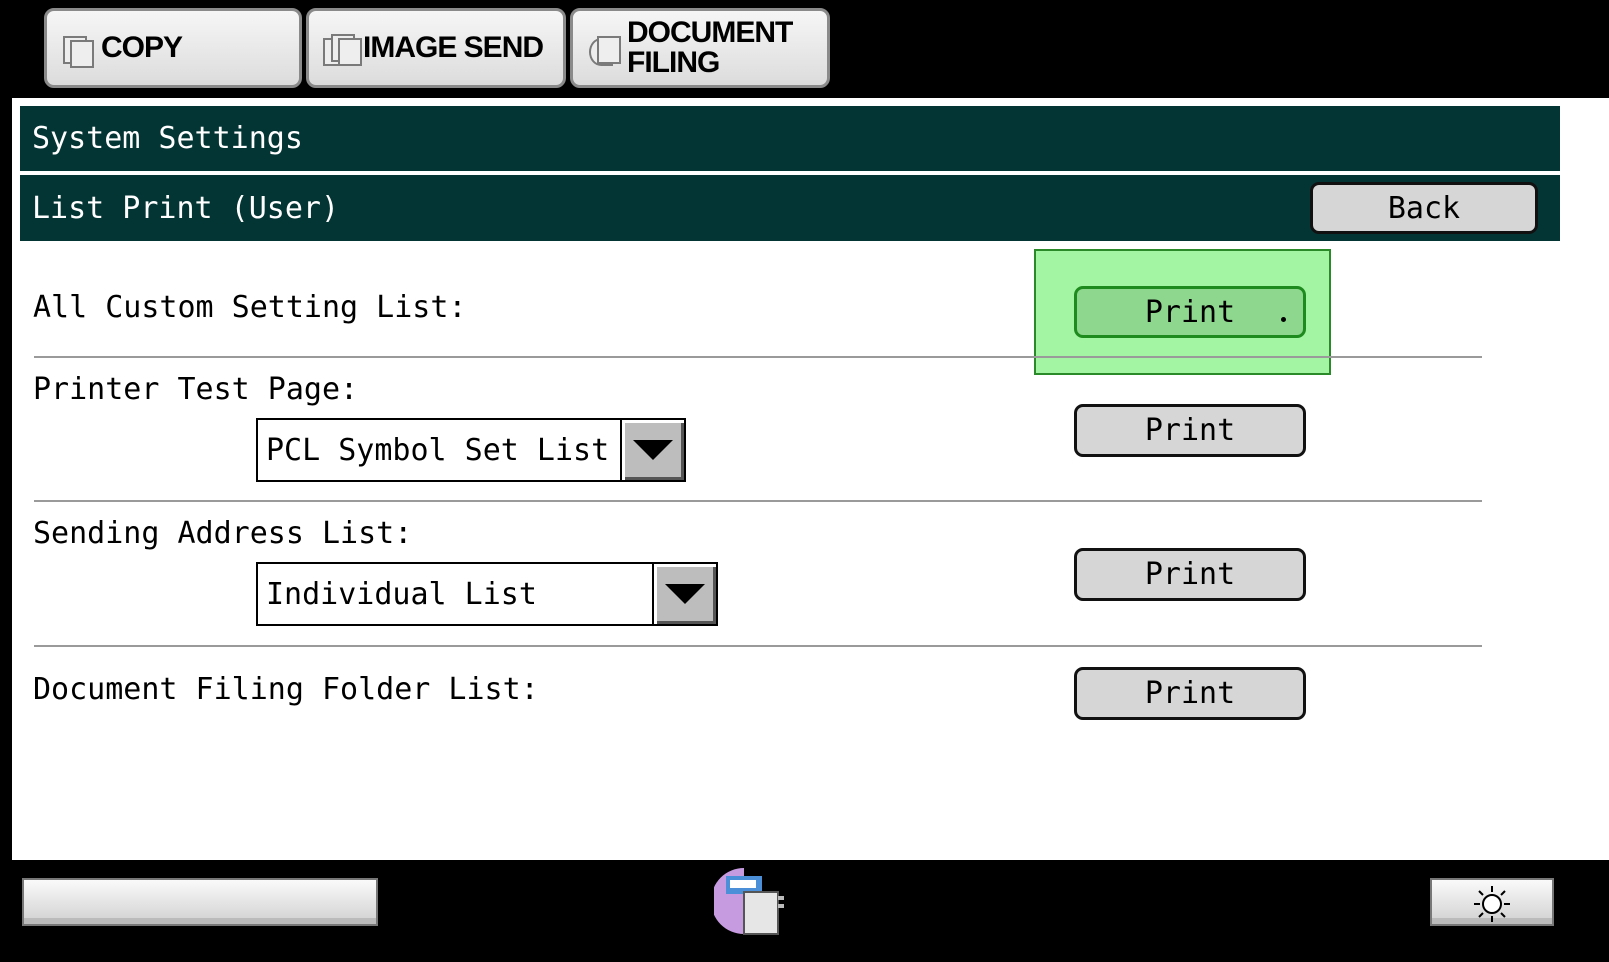 Image resolution: width=1609 pixels, height=962 pixels. I want to click on sending-address-list-select: Individual List, so click(487, 594).